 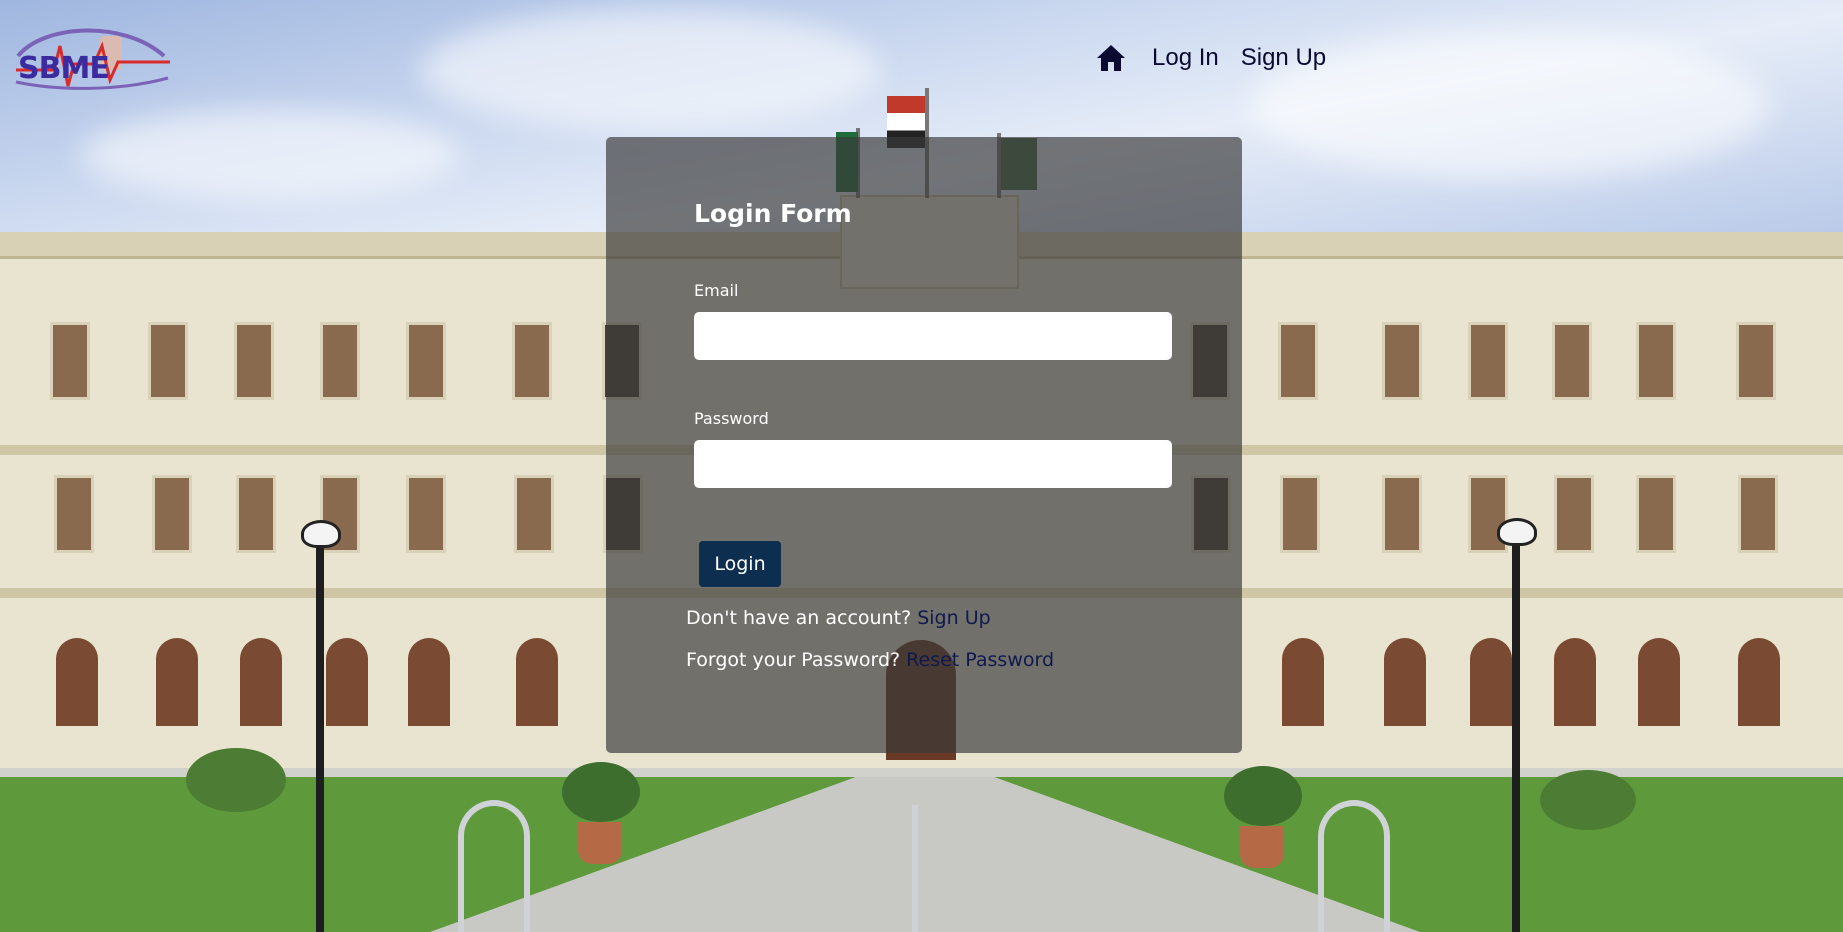 I want to click on password-input, so click(x=933, y=464).